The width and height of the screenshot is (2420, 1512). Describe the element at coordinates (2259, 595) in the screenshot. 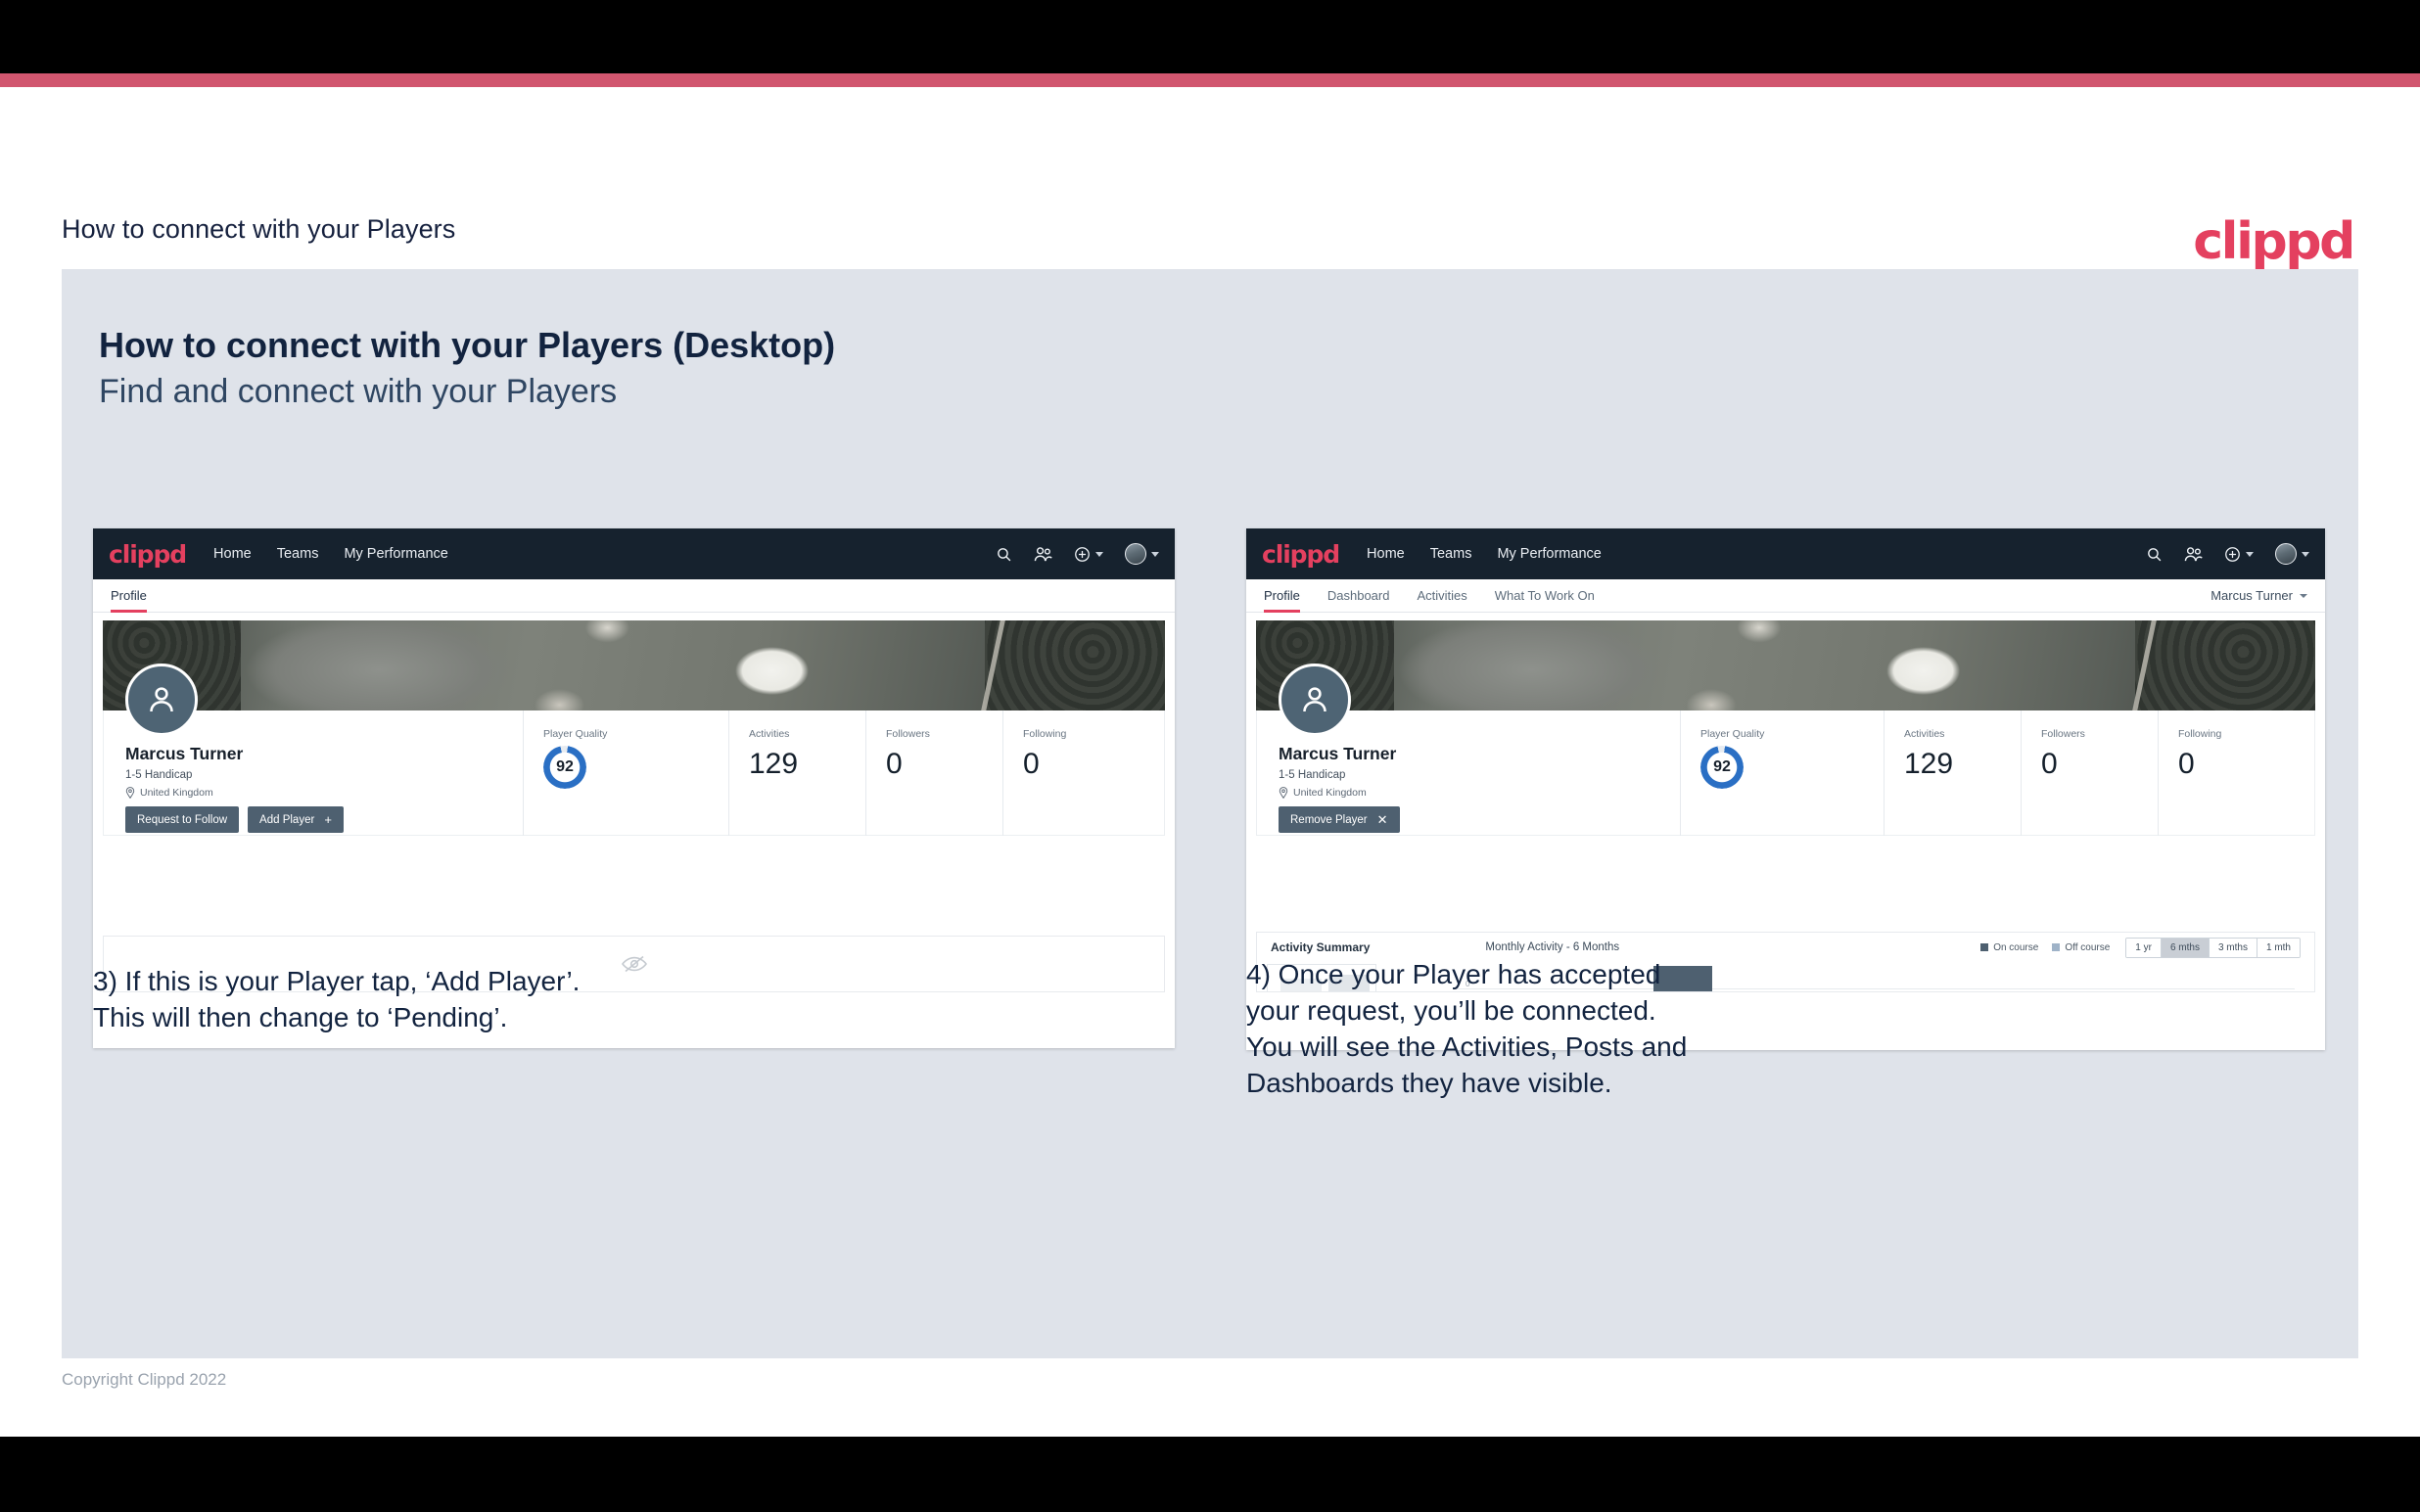

I see `player-selector: Marcus Turner` at that location.